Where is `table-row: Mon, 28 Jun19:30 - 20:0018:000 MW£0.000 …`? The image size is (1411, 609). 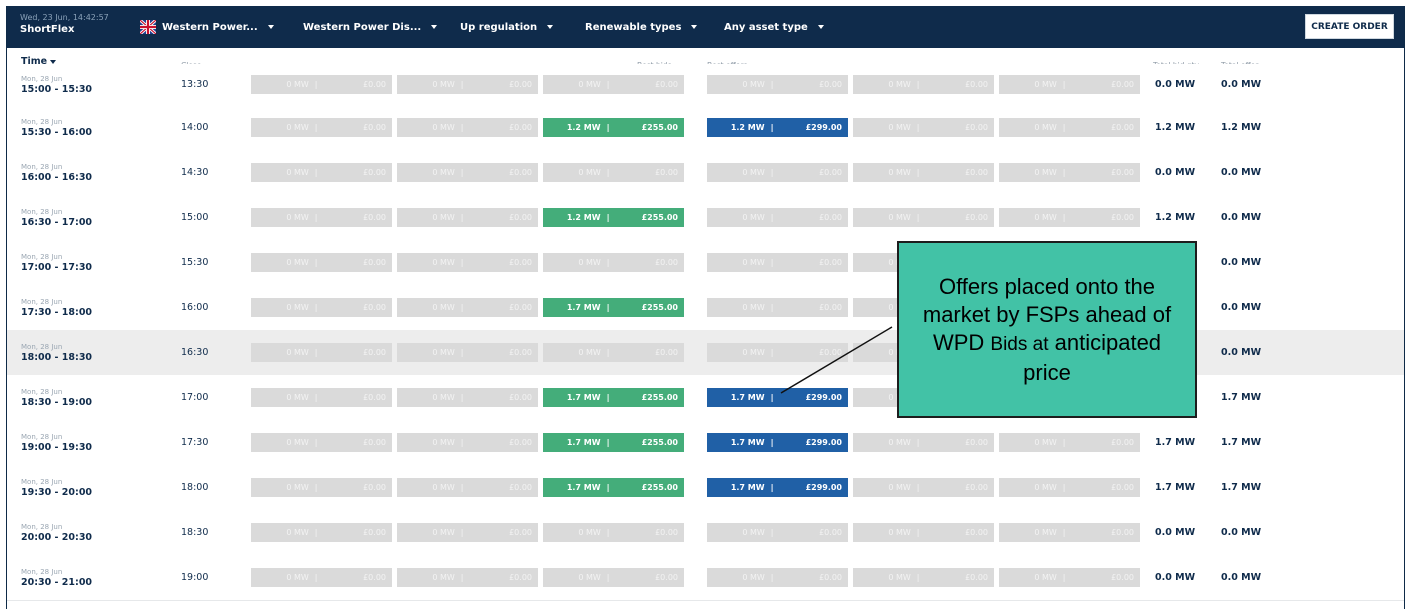 table-row: Mon, 28 Jun19:30 - 20:0018:000 MW£0.000 … is located at coordinates (705, 488).